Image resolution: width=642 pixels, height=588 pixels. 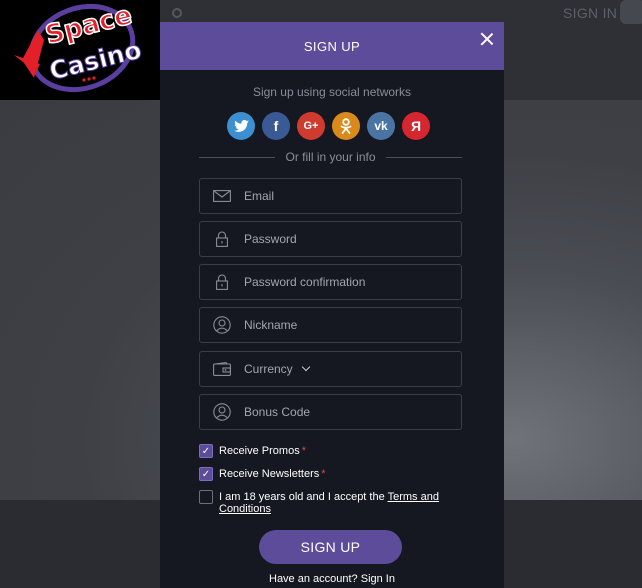 I want to click on modal-title: SIGN UP, so click(x=332, y=46).